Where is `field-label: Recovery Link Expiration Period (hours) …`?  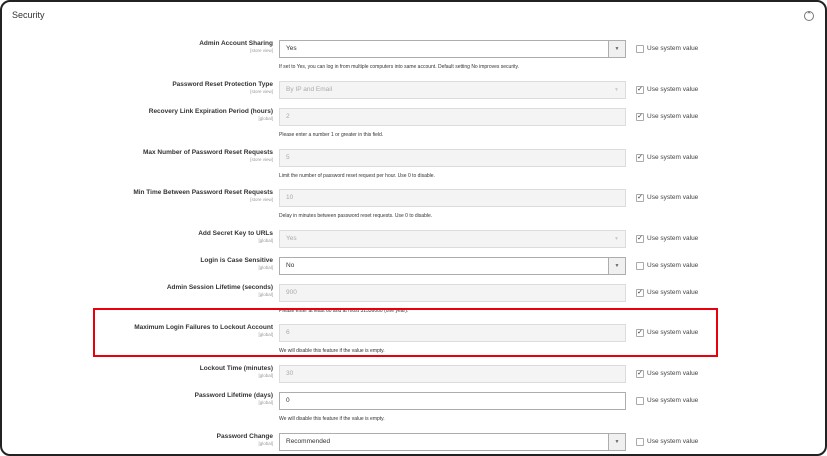
field-label: Recovery Link Expiration Period (hours) … is located at coordinates (143, 115).